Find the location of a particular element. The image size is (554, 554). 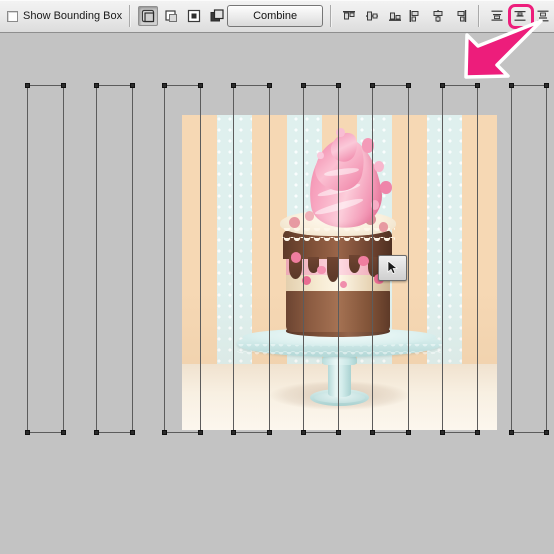

distribute-vertical-centers-icon is located at coordinates (520, 16).